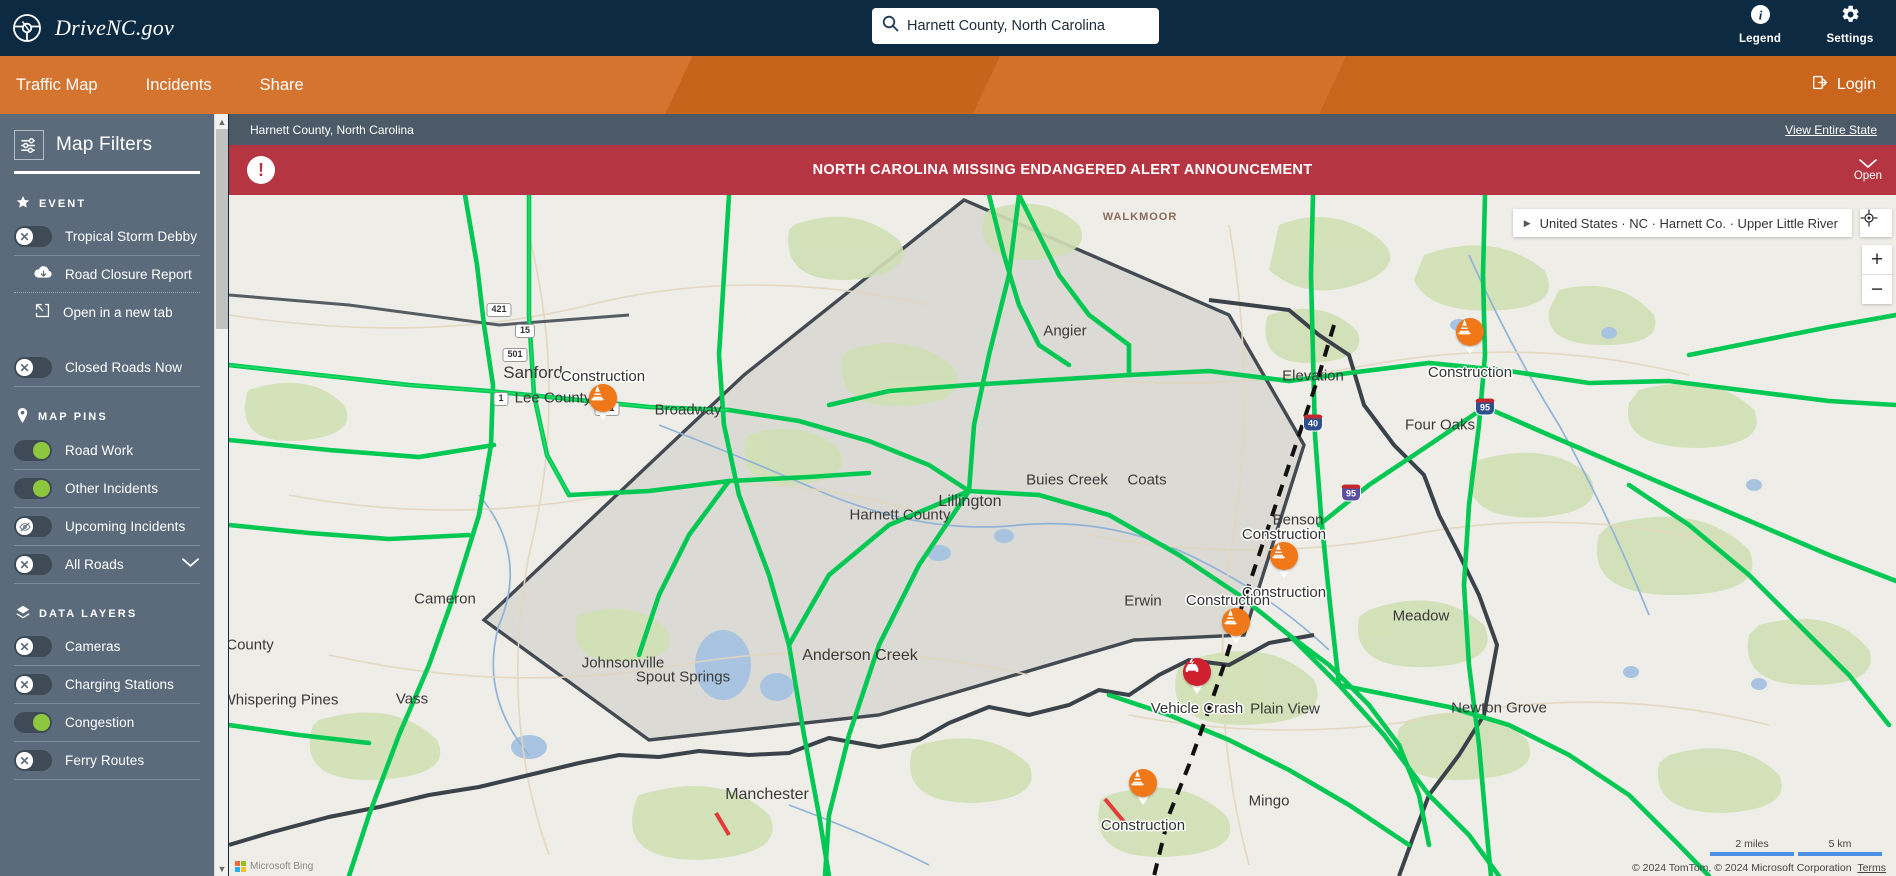 This screenshot has width=1896, height=876. I want to click on nav-link-share: Share, so click(282, 85).